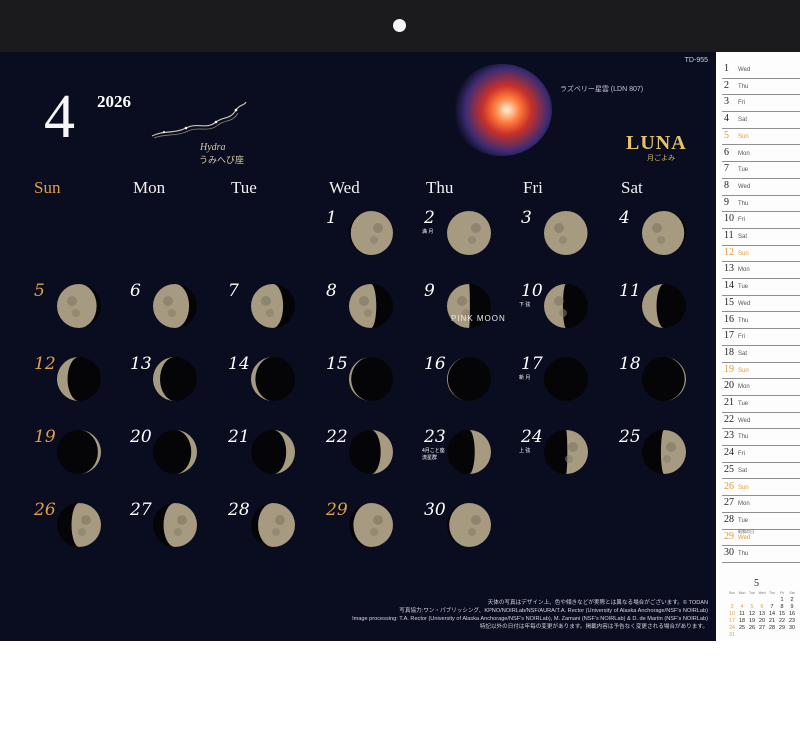 Image resolution: width=800 pixels, height=747 pixels. I want to click on memo-day: 28, so click(729, 519).